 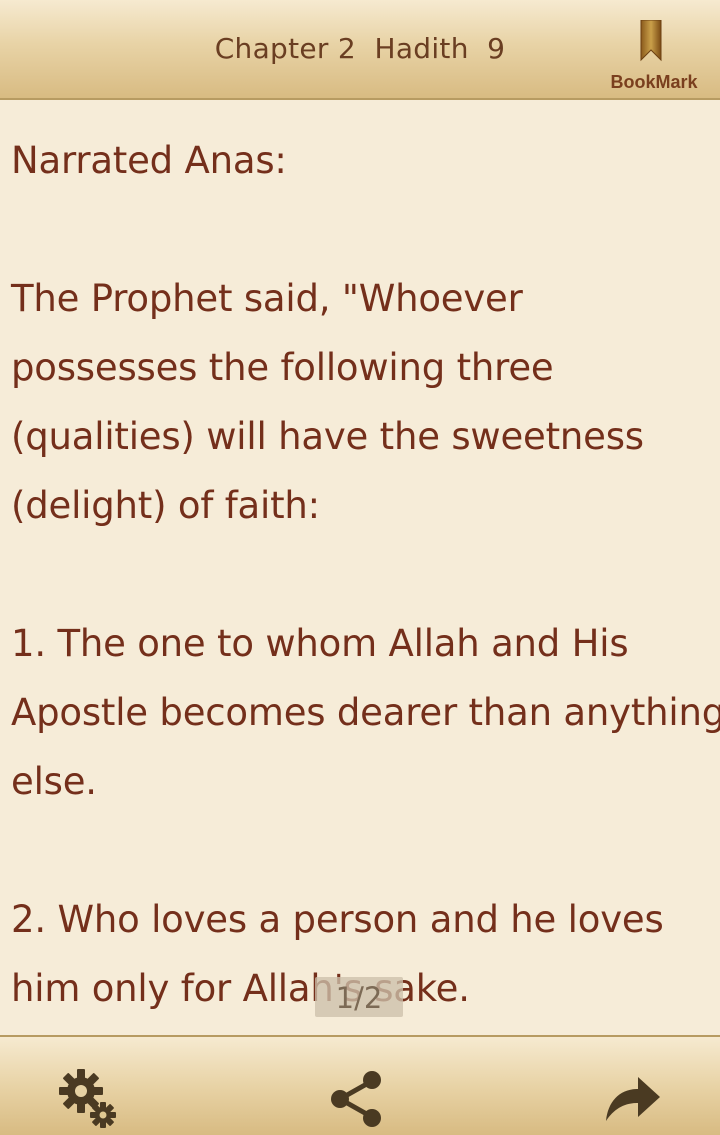 I want to click on bookmark-icon, so click(x=651, y=41).